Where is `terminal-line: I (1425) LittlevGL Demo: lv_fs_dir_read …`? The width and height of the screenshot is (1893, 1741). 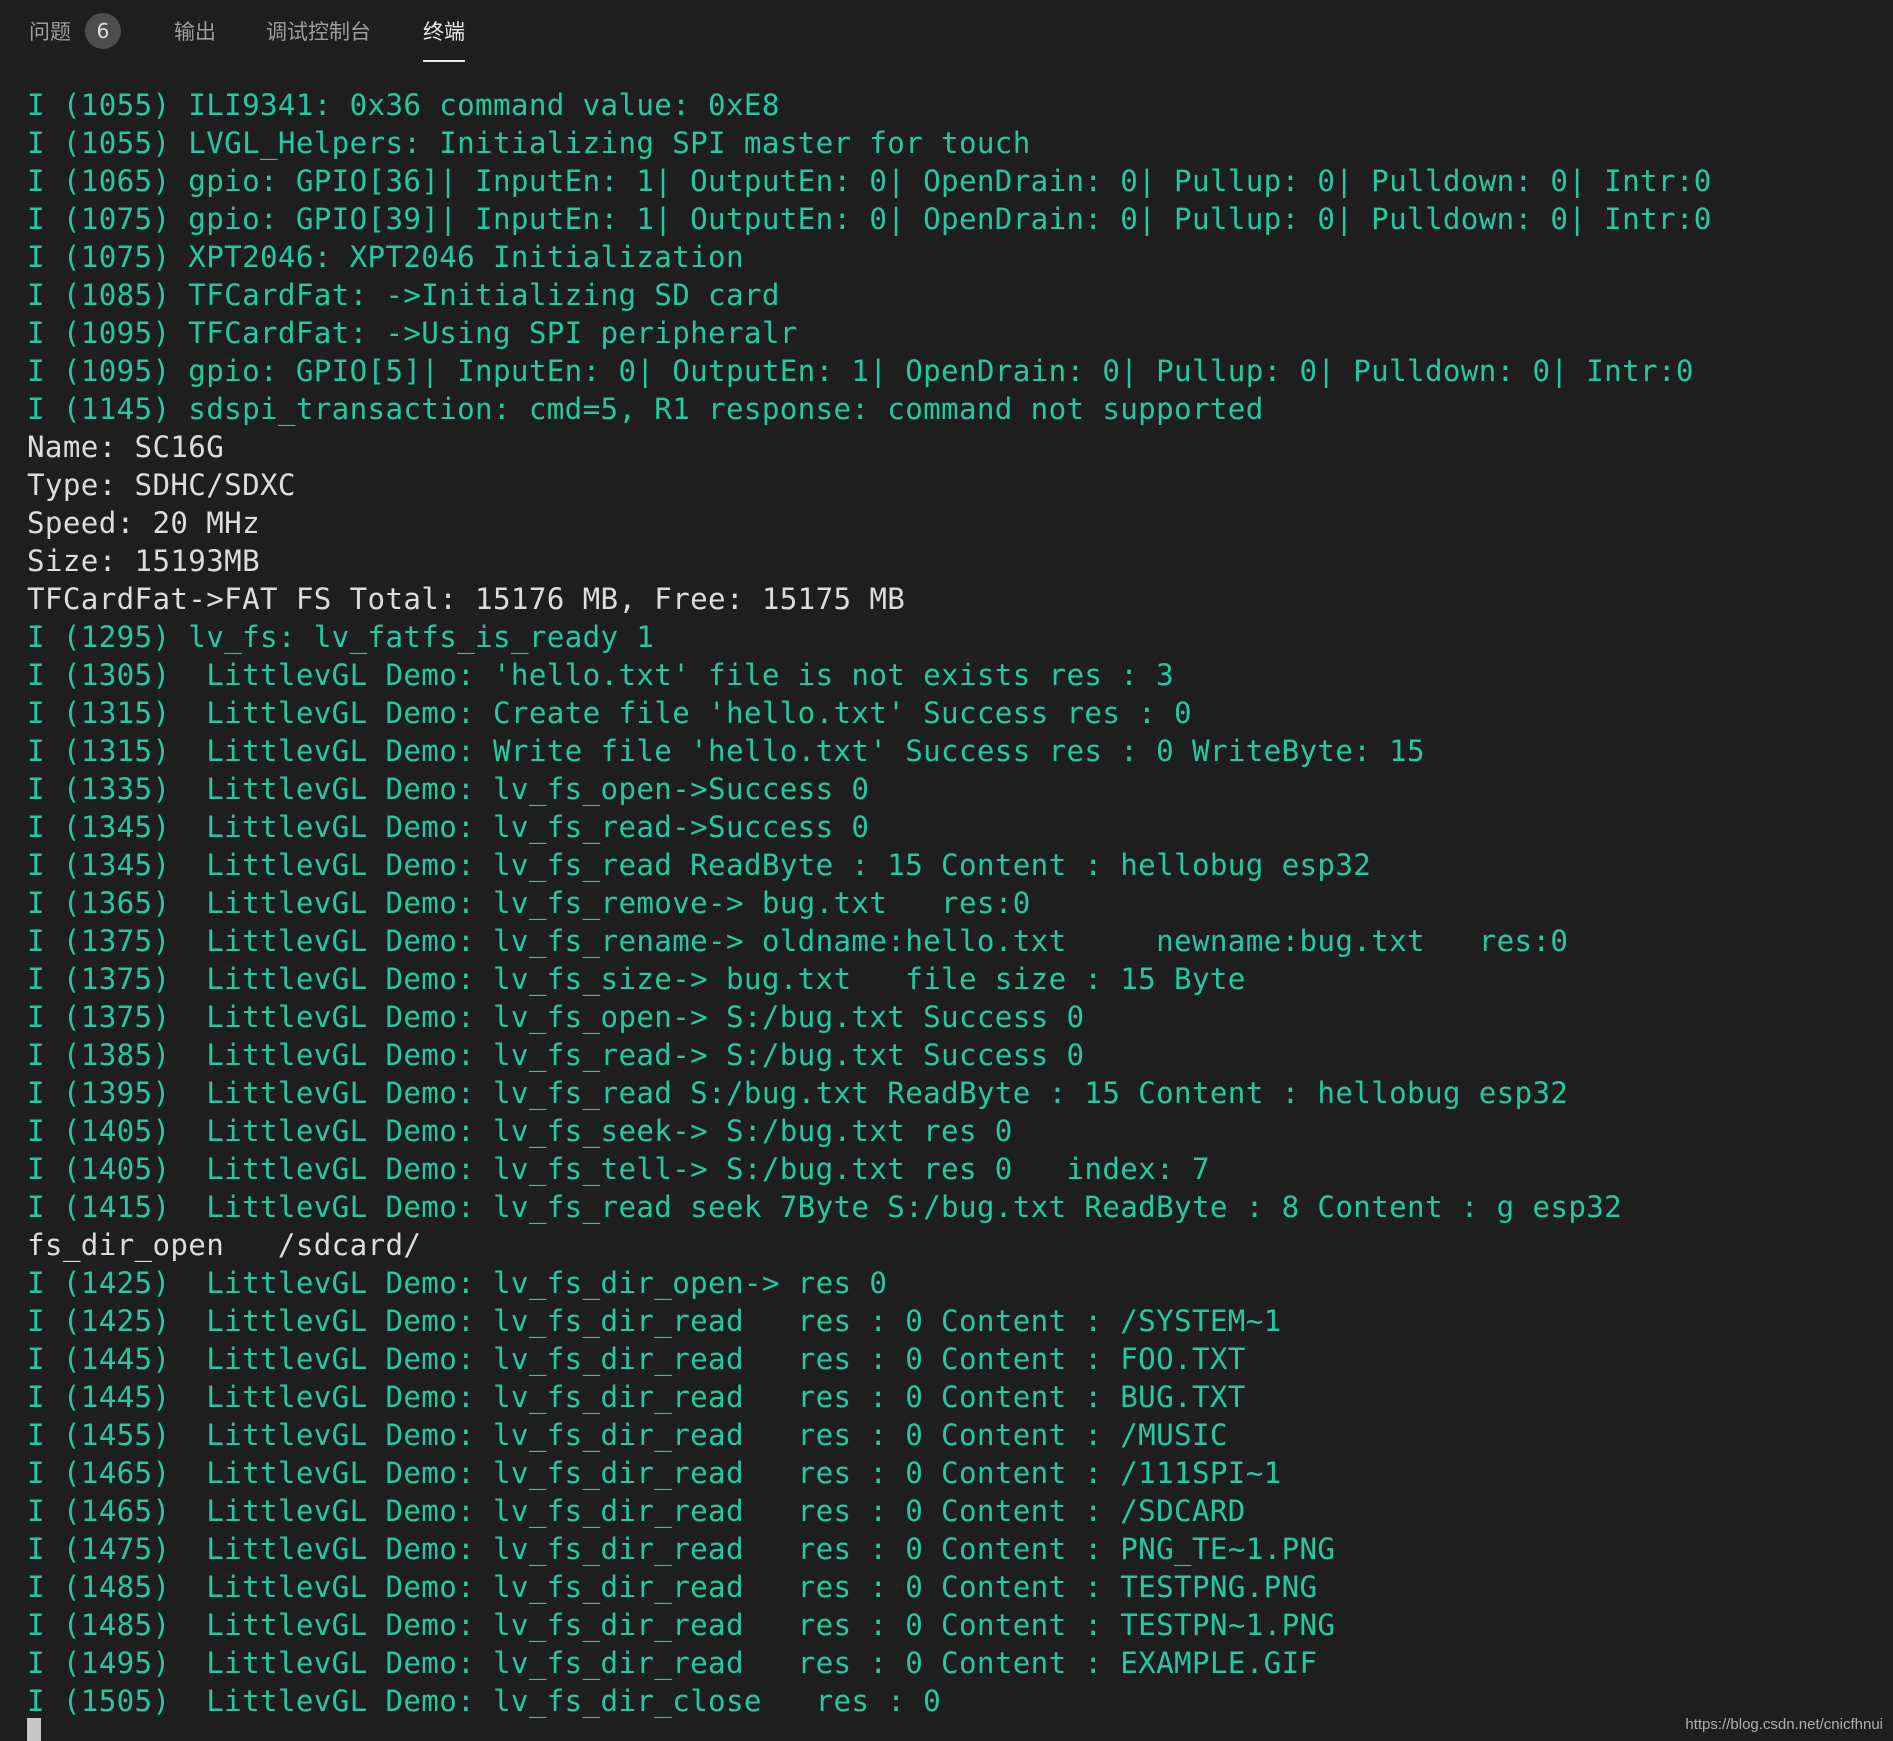
terminal-line: I (1425) LittlevGL Demo: lv_fs_dir_read … is located at coordinates (654, 1321).